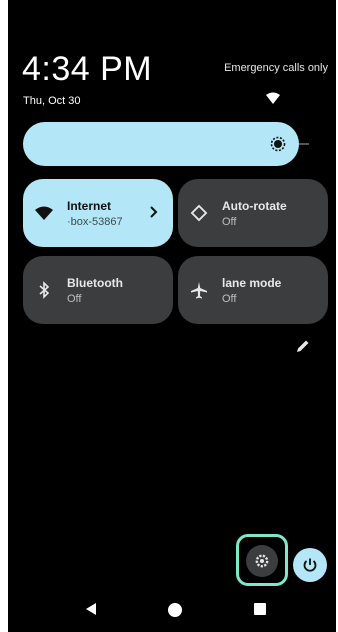 The height and width of the screenshot is (632, 338). I want to click on brightness-icon, so click(278, 144).